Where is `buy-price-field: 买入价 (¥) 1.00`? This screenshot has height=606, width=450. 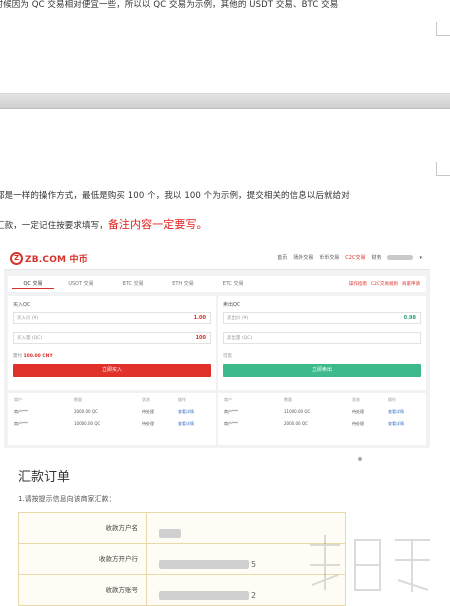 buy-price-field: 买入价 (¥) 1.00 is located at coordinates (112, 318).